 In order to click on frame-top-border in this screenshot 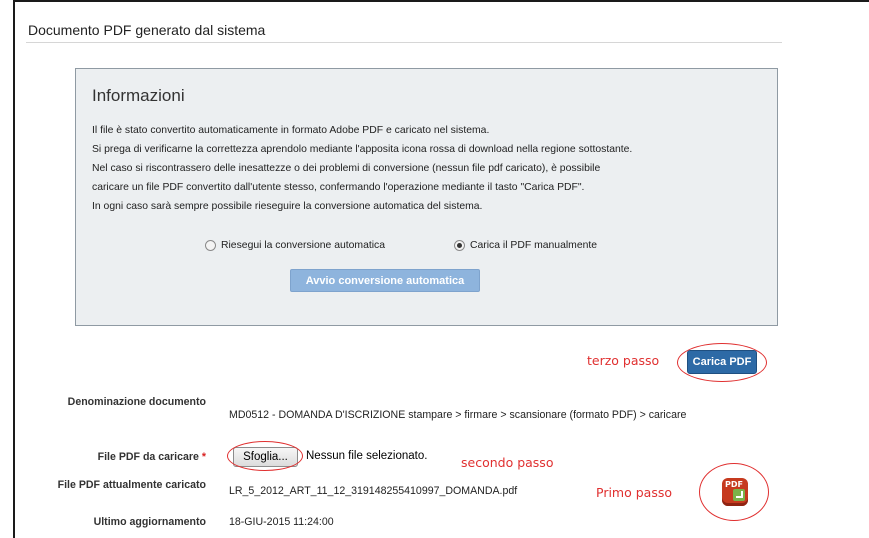, I will do `click(441, 1)`.